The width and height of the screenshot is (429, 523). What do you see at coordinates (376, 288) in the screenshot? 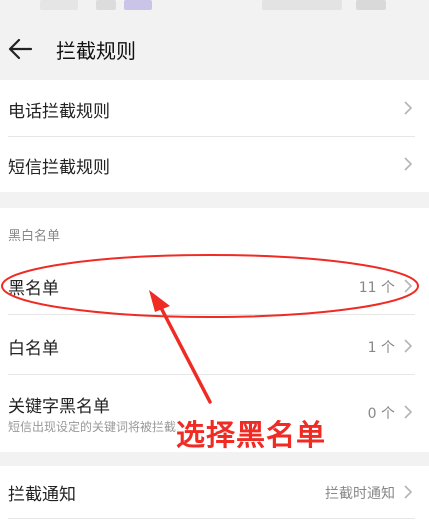
I see `blacklist-count: 11 个` at bounding box center [376, 288].